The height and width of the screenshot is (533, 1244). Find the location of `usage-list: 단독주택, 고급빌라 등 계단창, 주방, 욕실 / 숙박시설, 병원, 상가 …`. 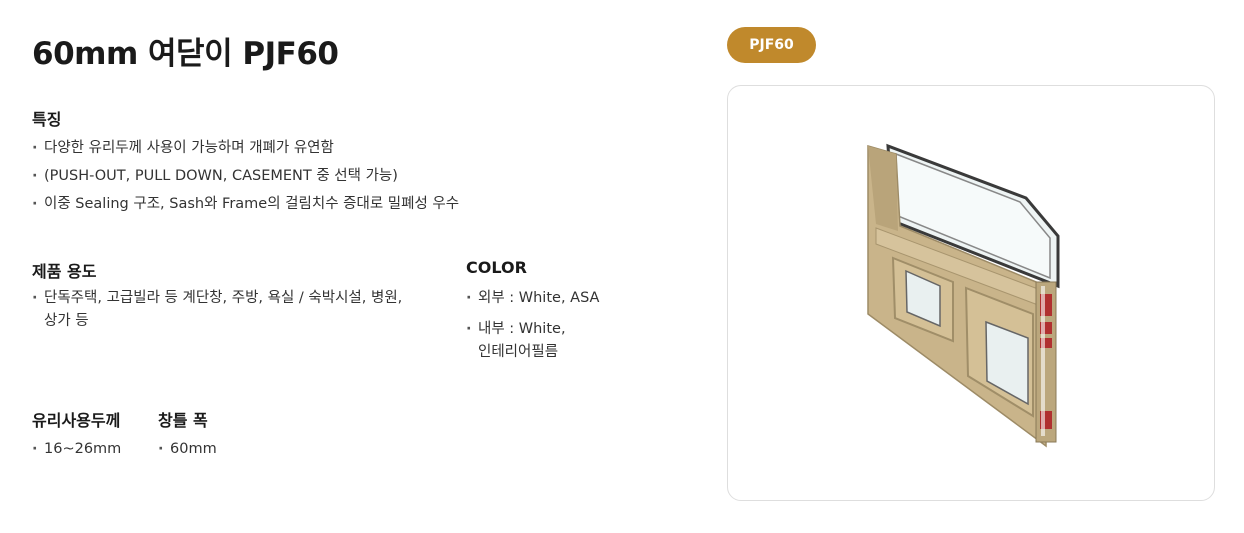

usage-list: 단독주택, 고급빌라 등 계단창, 주방, 욕실 / 숙박시설, 병원, 상가 … is located at coordinates (232, 314).